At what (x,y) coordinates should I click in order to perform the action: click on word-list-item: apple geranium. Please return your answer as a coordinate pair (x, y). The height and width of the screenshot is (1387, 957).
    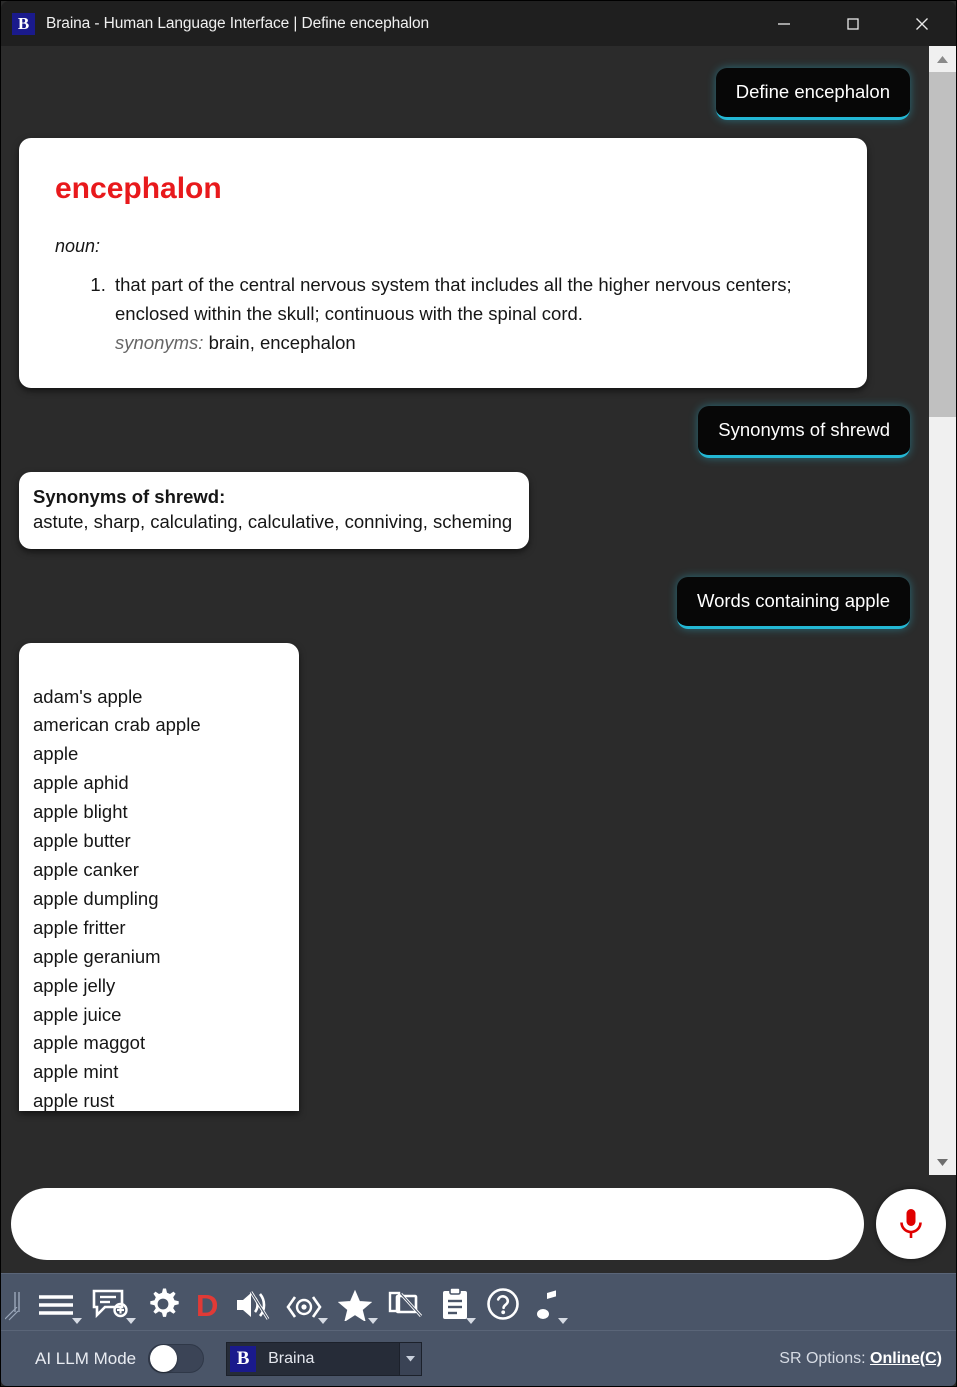
    Looking at the image, I should click on (97, 956).